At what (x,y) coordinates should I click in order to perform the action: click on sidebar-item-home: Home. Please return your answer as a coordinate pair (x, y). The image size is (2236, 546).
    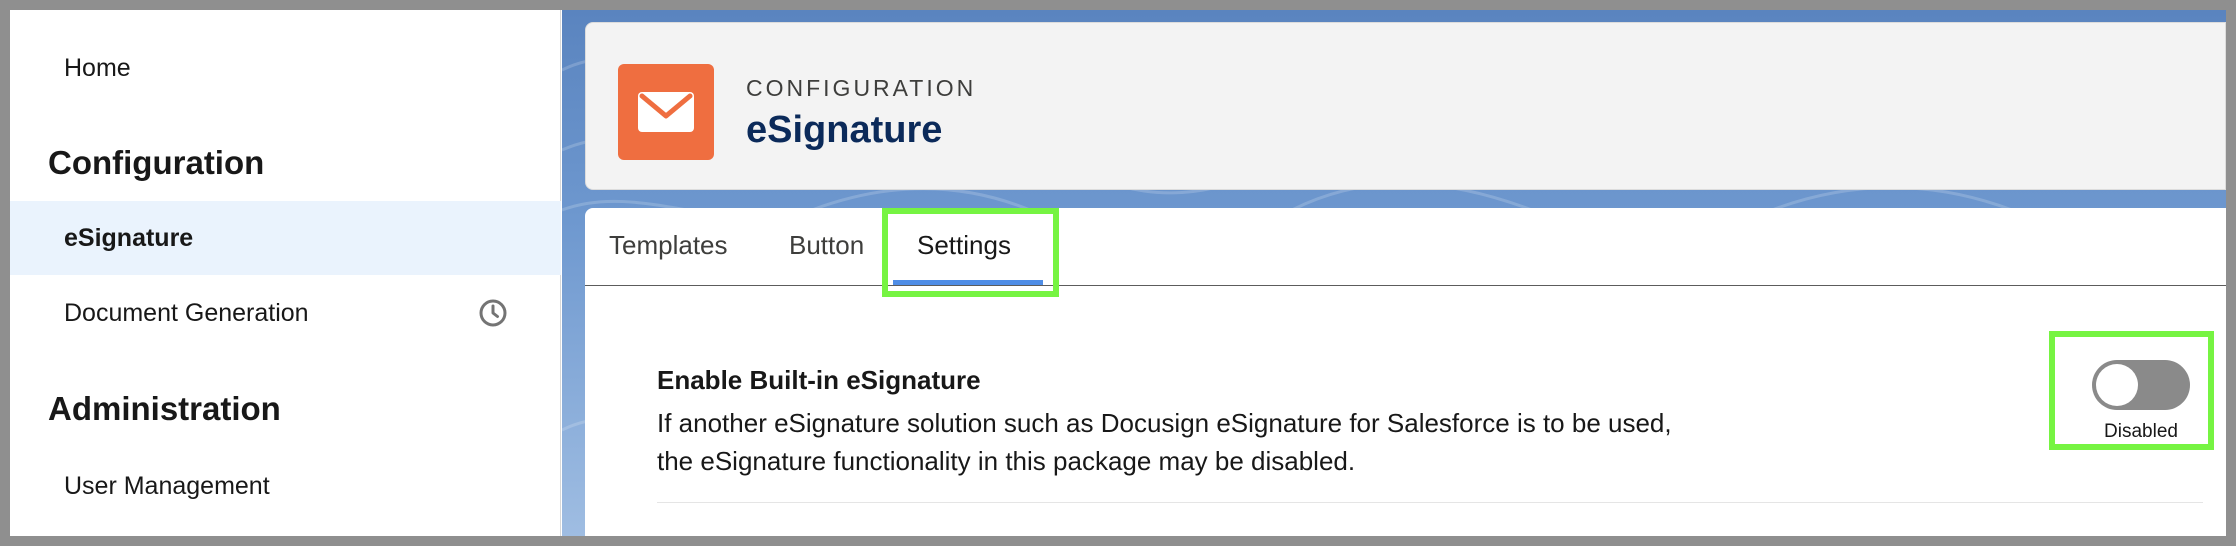
    Looking at the image, I should click on (97, 68).